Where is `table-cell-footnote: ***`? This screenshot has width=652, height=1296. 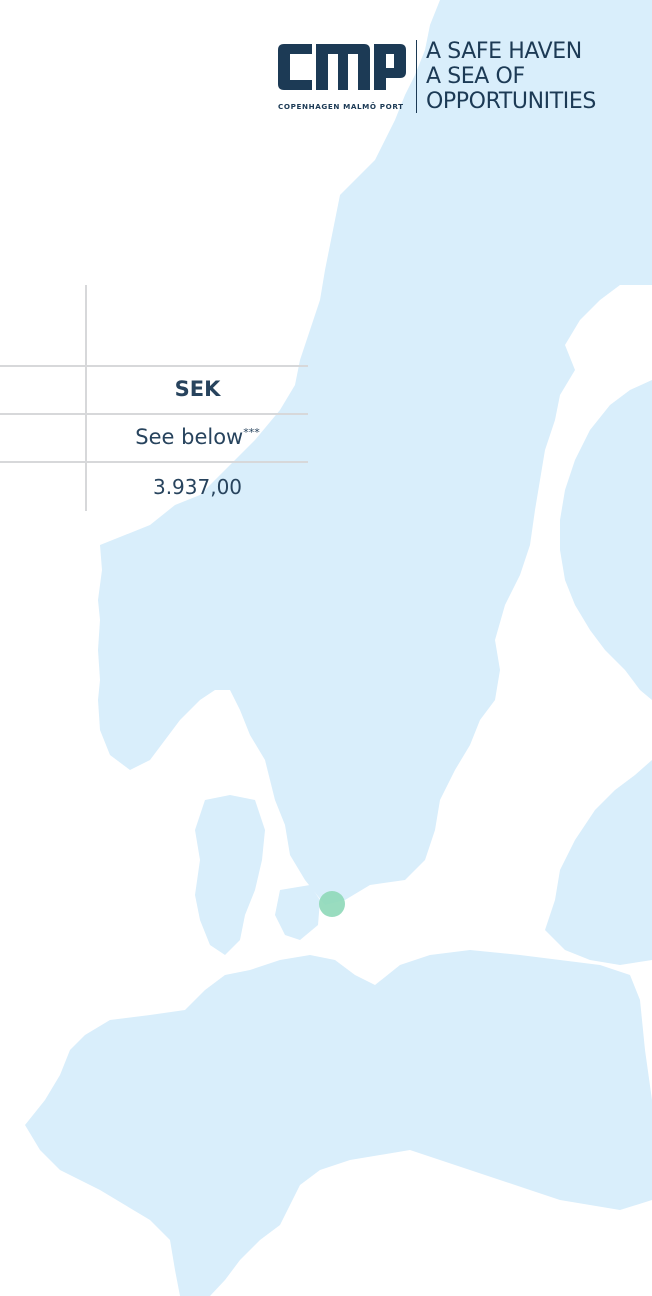
table-cell-footnote: *** is located at coordinates (251, 432).